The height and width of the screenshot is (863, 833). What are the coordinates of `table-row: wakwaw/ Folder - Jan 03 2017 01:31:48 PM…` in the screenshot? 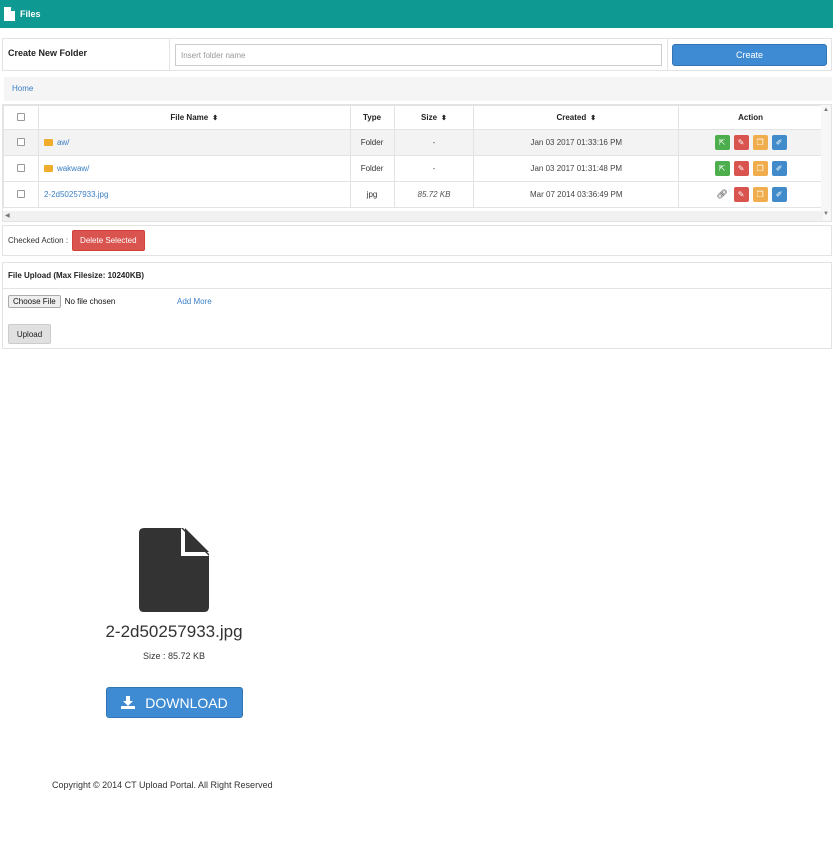 It's located at (413, 168).